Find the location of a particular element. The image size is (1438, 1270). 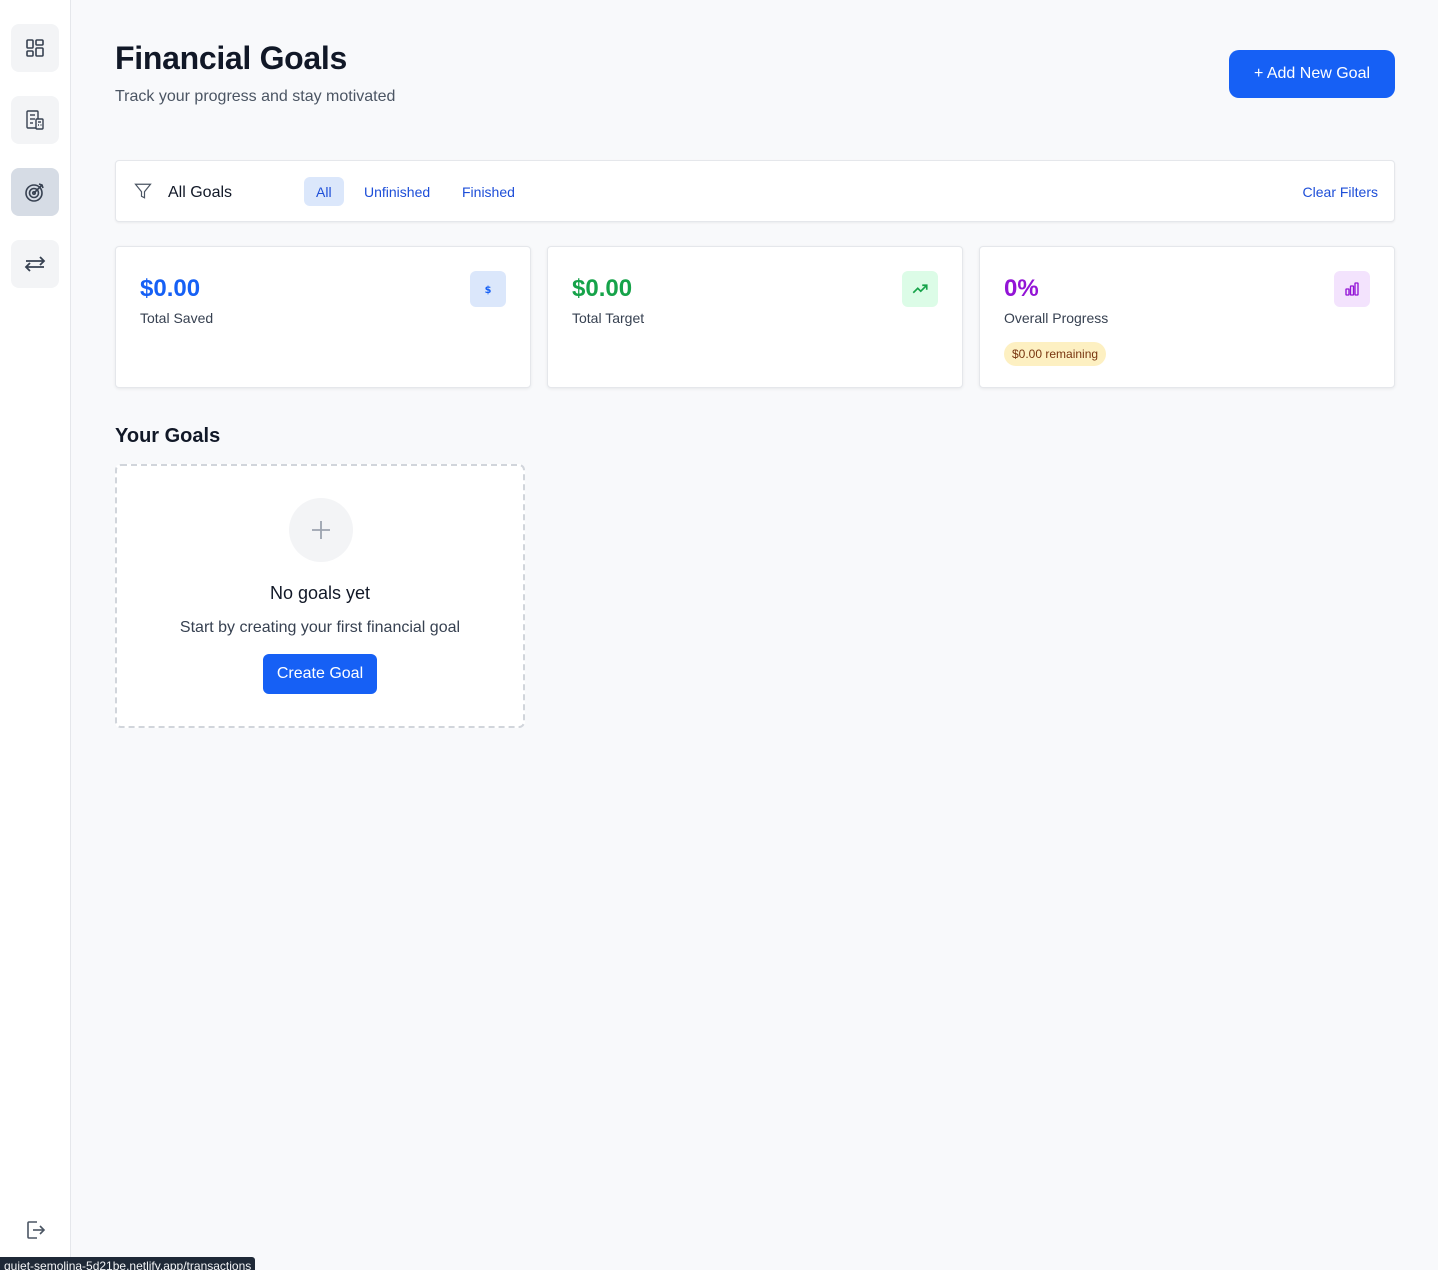

plus-icon is located at coordinates (321, 530).